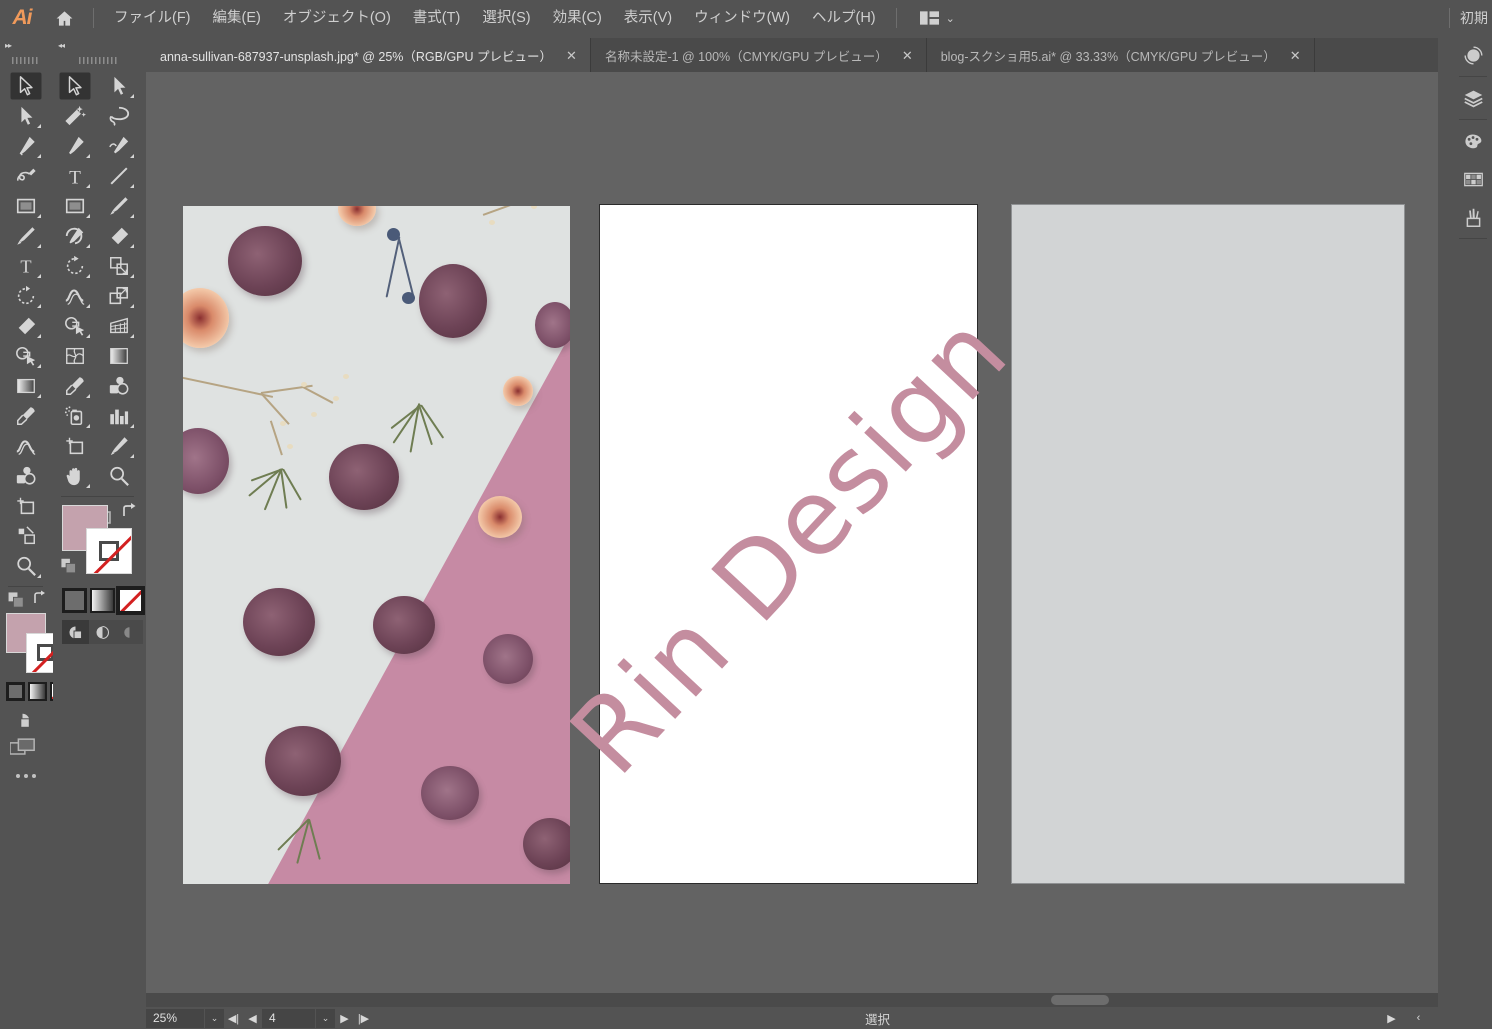  Describe the element at coordinates (119, 446) in the screenshot. I see `tool-slice-w` at that location.